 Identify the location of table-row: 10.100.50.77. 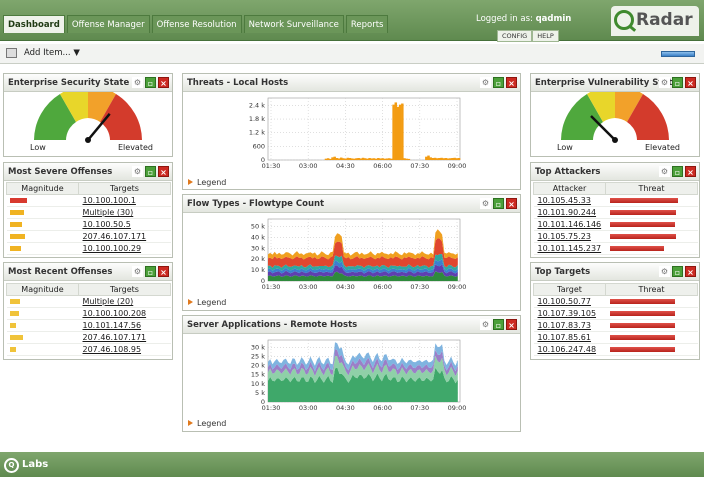
(615, 301).